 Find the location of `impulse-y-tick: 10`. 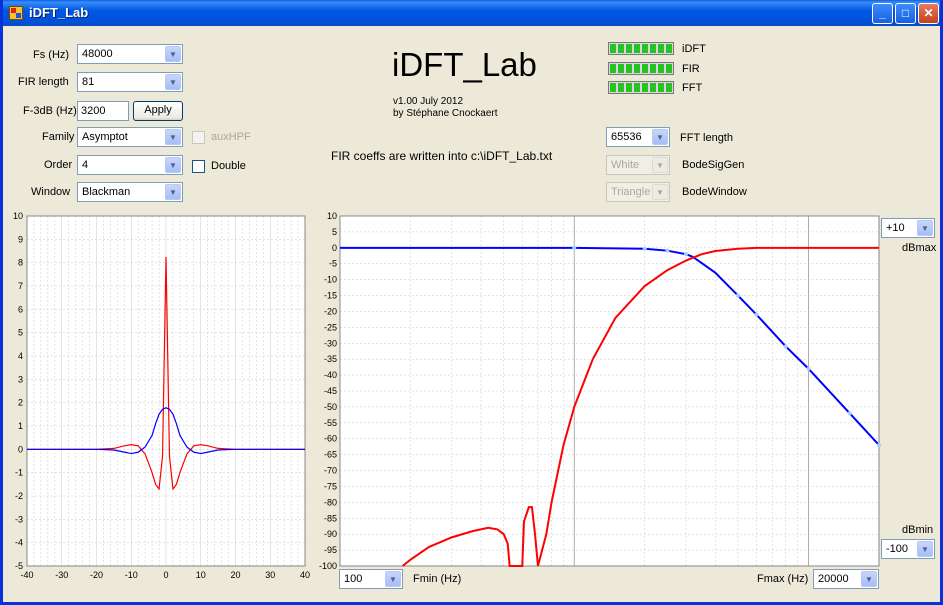

impulse-y-tick: 10 is located at coordinates (18, 216).